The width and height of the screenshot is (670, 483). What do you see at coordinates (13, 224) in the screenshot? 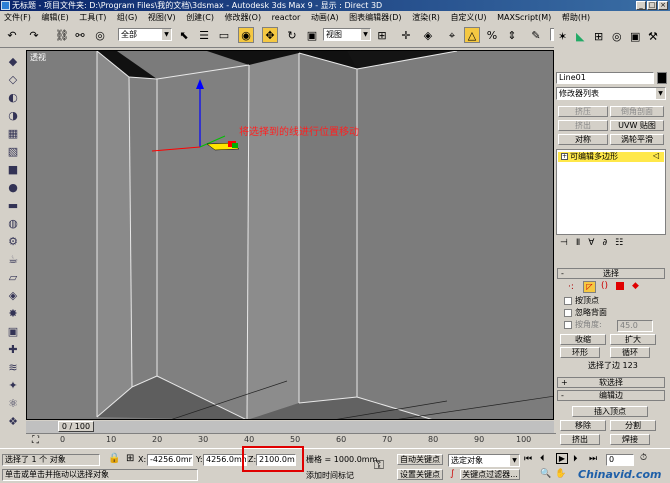
I see `tube-icon: ◍` at bounding box center [13, 224].